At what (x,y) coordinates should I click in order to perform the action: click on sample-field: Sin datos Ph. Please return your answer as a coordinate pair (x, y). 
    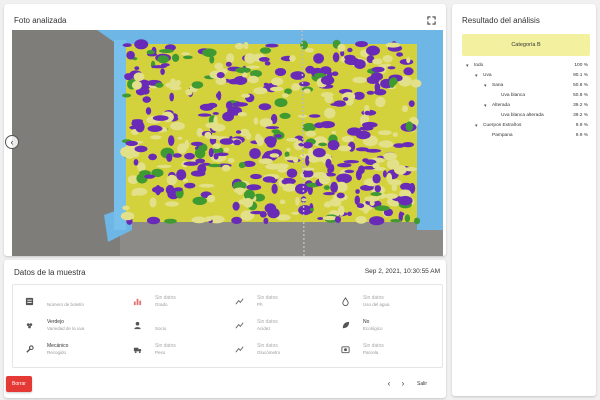
    Looking at the image, I should click on (285, 304).